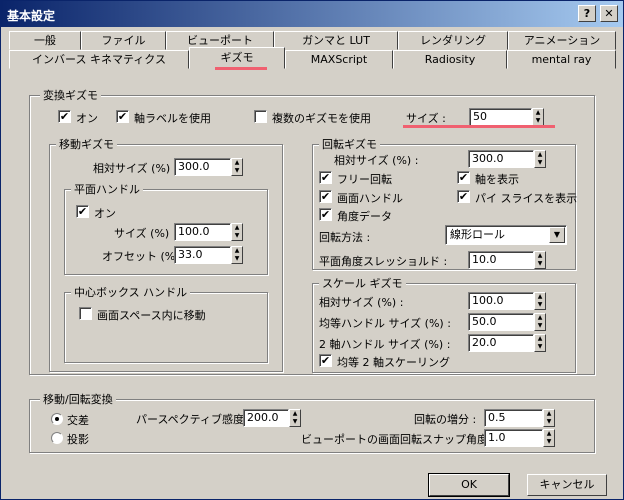  I want to click on project-radio, so click(57, 438).